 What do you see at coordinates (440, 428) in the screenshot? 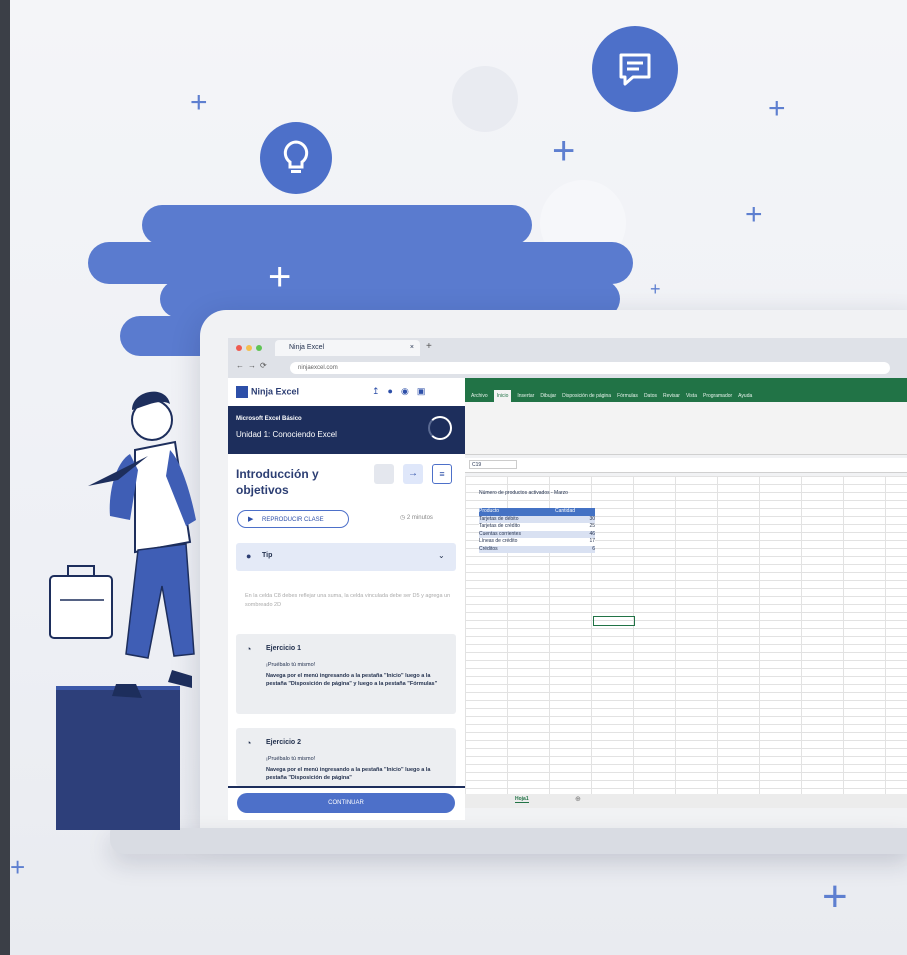
I see `progress-ring` at bounding box center [440, 428].